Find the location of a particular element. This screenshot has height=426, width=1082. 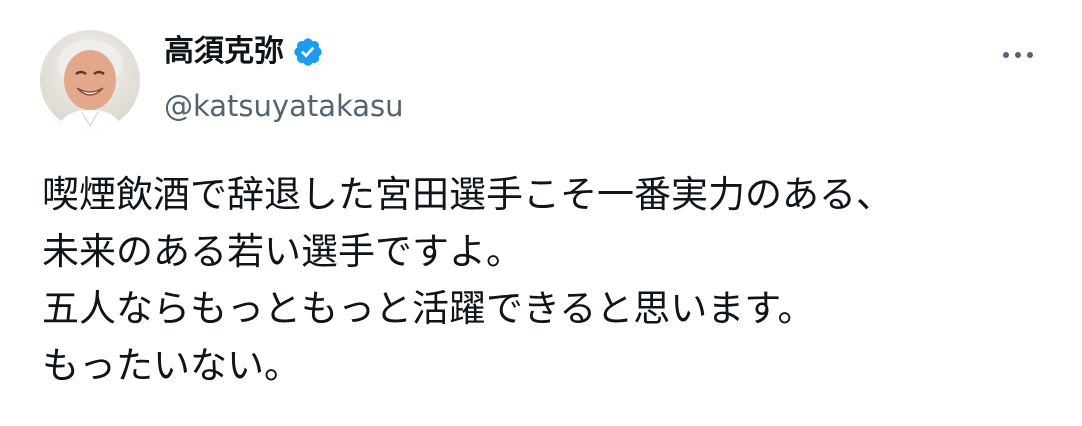

user-handle: @katsuyatakasu is located at coordinates (284, 106).